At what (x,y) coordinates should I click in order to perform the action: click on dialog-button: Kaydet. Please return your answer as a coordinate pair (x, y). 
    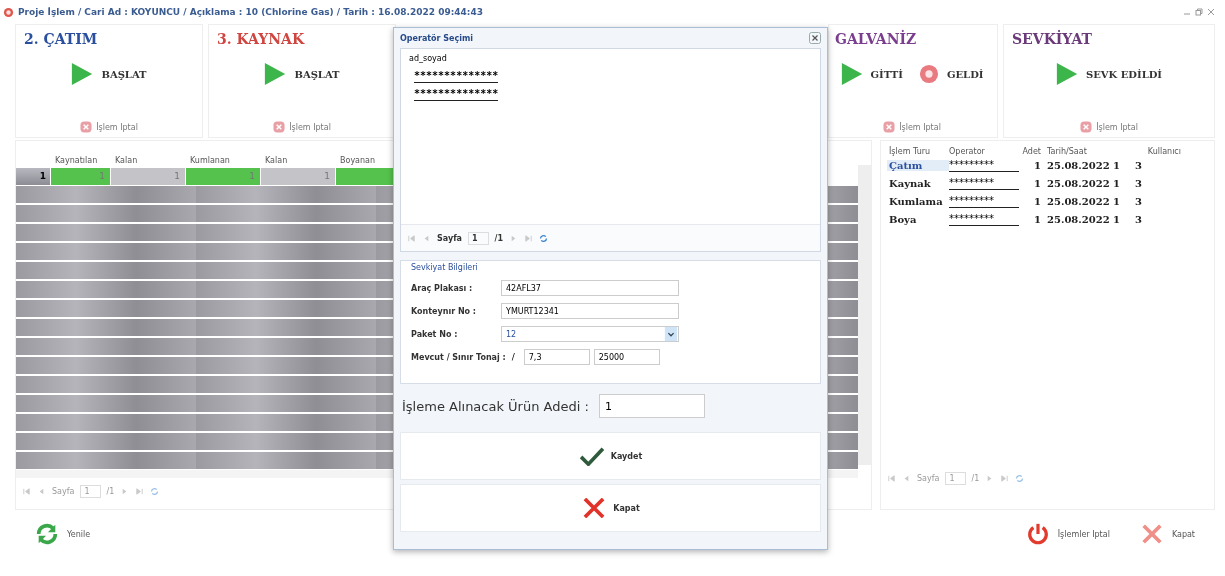
    Looking at the image, I should click on (610, 456).